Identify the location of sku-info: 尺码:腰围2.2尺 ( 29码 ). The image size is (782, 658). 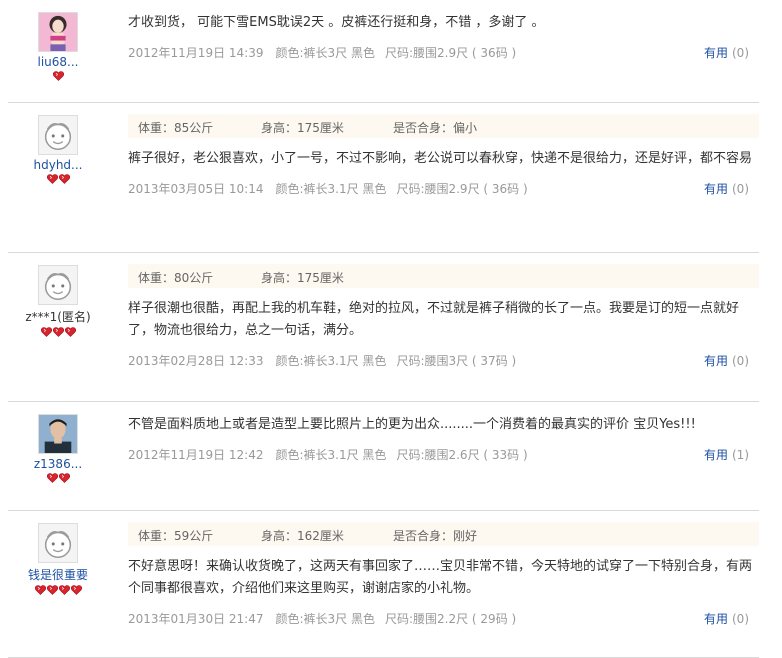
(450, 619).